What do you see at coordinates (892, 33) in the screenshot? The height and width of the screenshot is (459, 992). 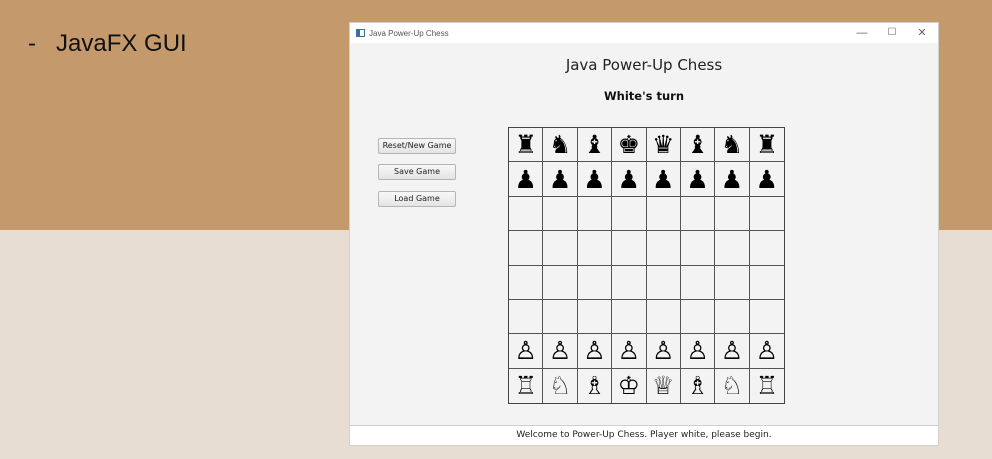 I see `maximize-icon: ☐` at bounding box center [892, 33].